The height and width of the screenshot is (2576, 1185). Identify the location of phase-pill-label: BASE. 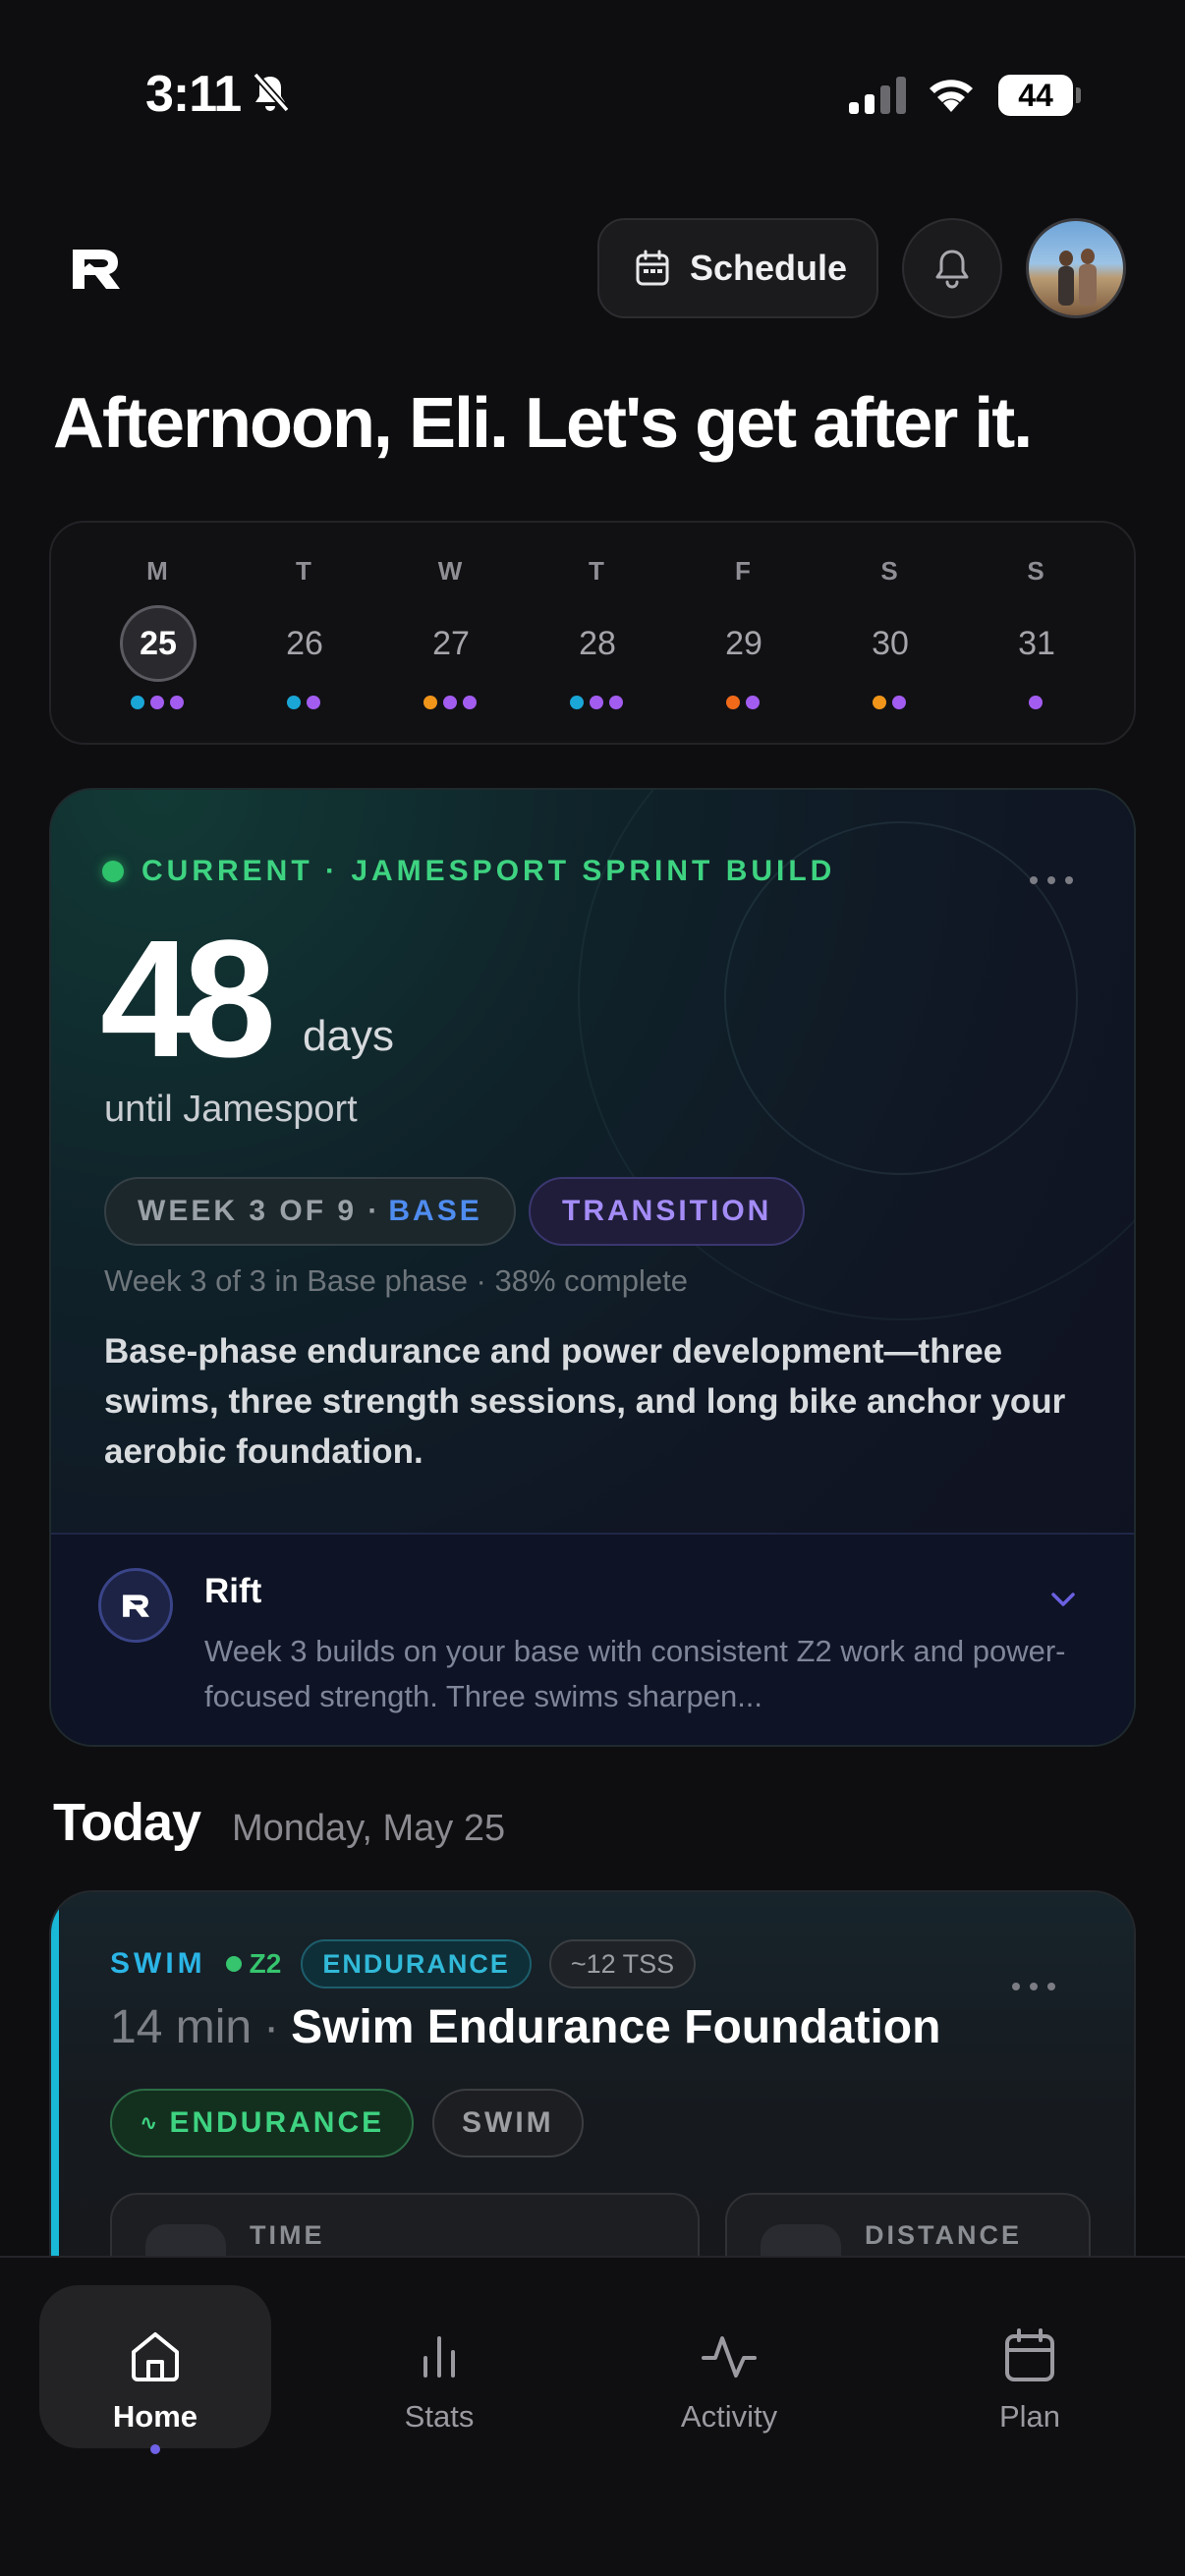
(435, 1211).